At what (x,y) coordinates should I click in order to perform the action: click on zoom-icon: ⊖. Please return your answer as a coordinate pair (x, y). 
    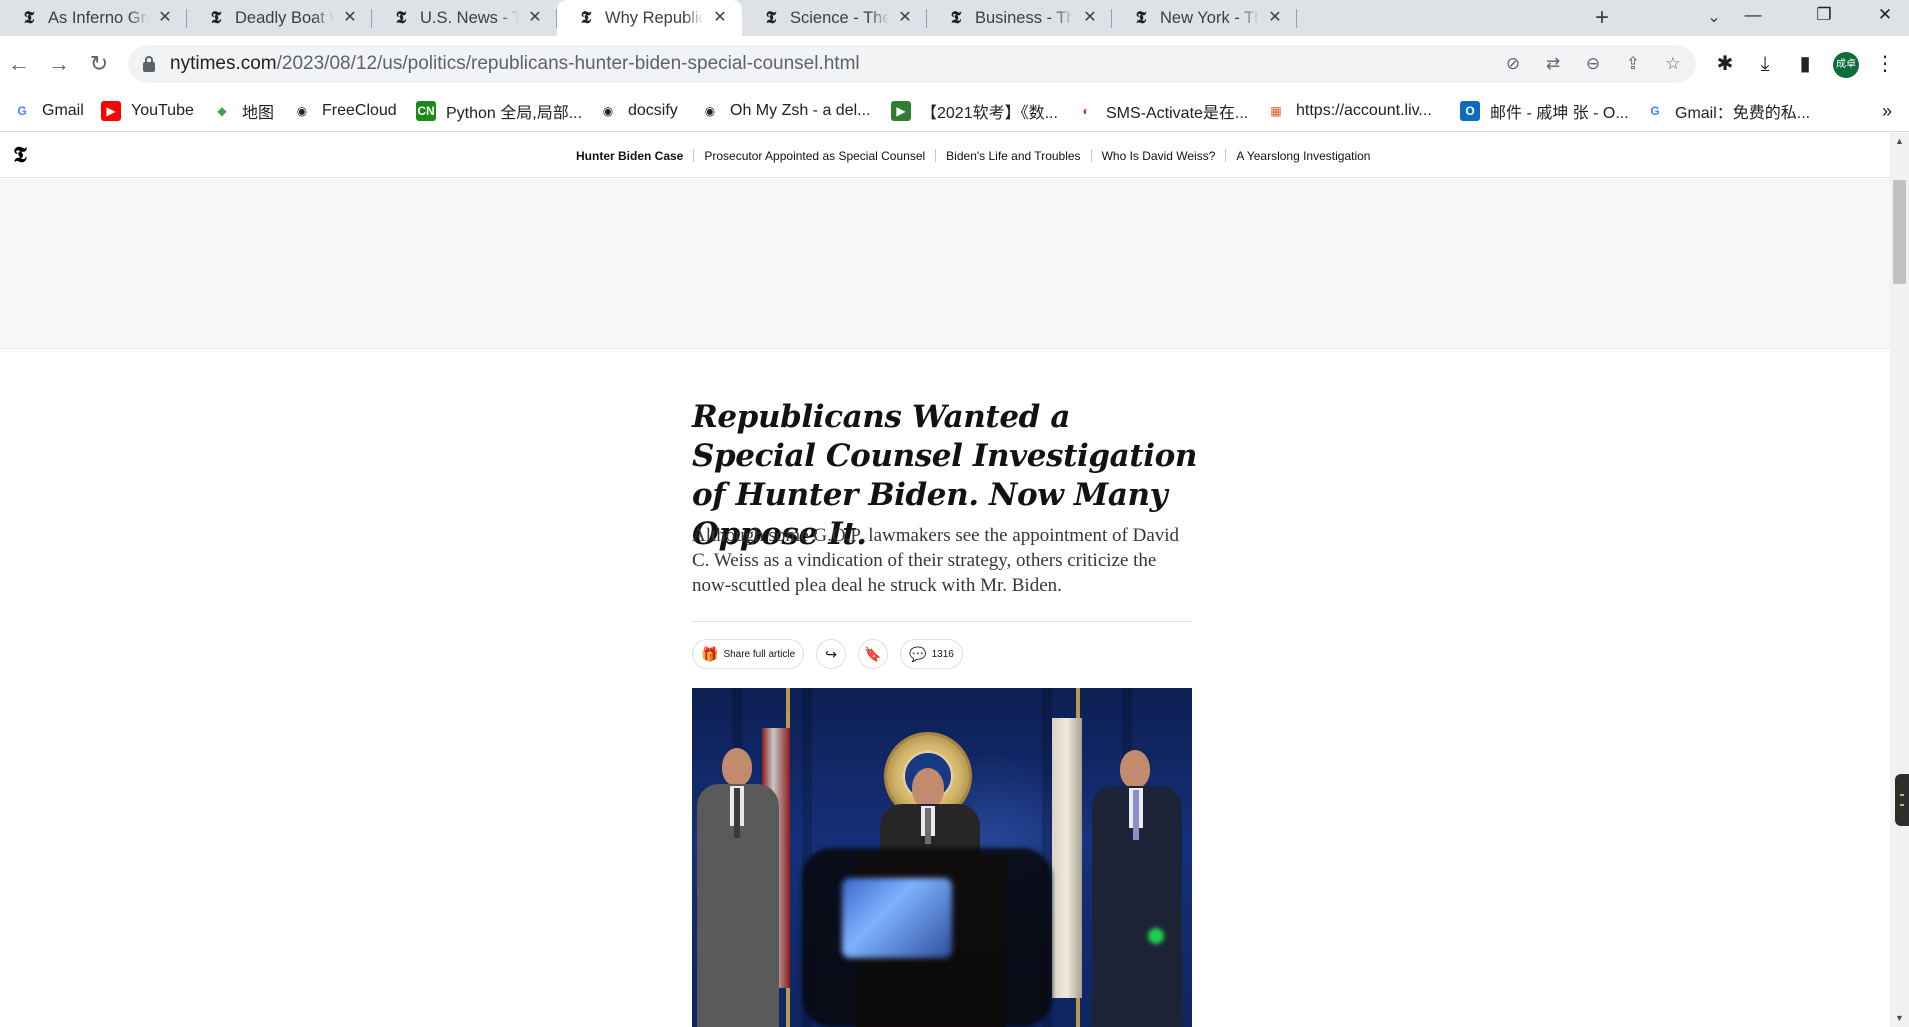
    Looking at the image, I should click on (1593, 64).